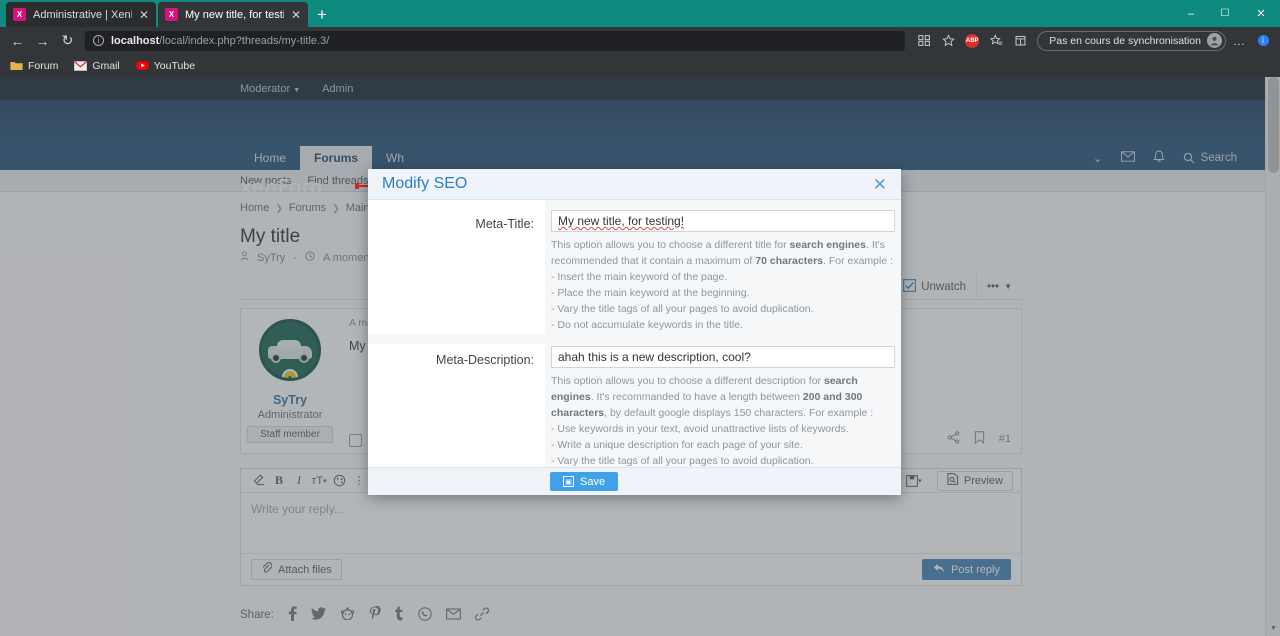 This screenshot has width=1280, height=636. What do you see at coordinates (174, 65) in the screenshot?
I see `bookmark-label: YouTube` at bounding box center [174, 65].